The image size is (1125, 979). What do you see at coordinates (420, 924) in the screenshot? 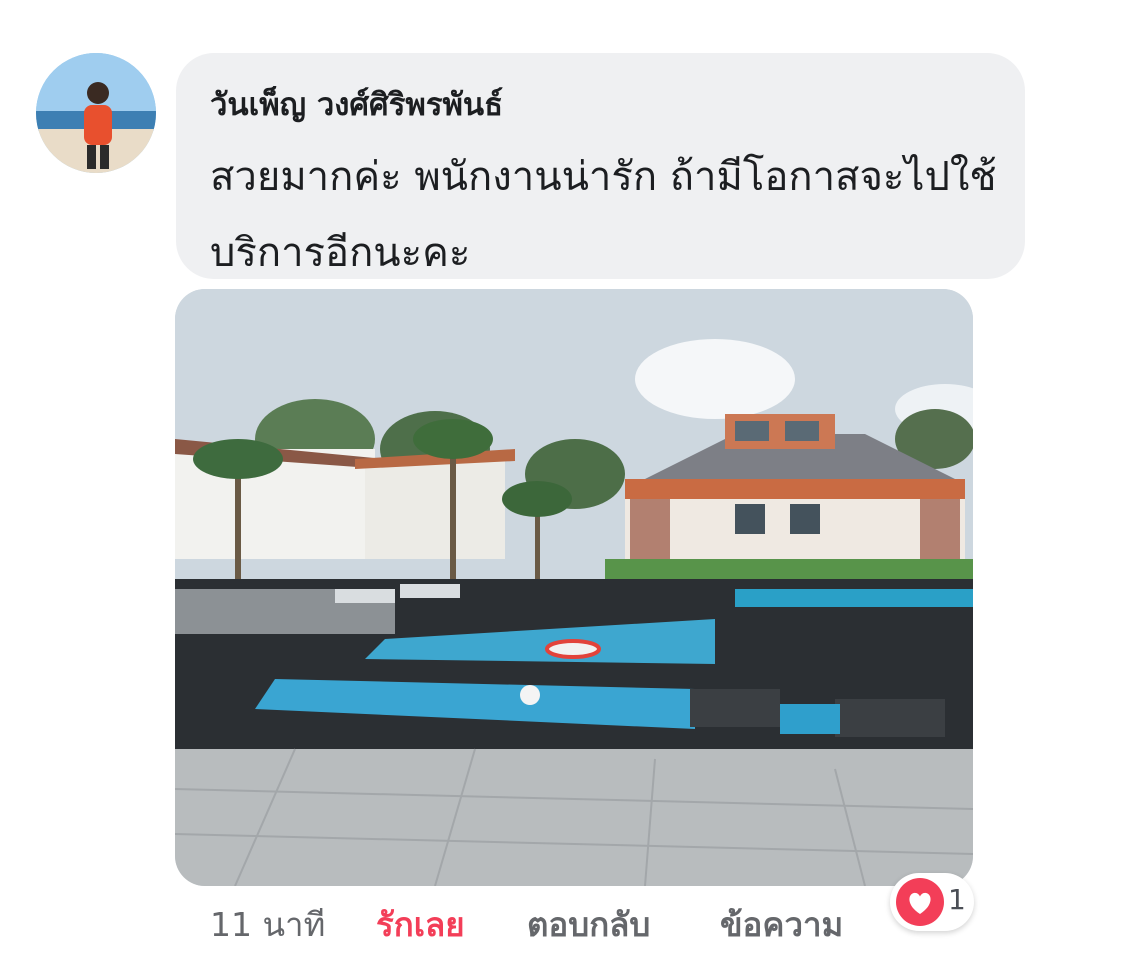
I see `love-button: รักเลย` at bounding box center [420, 924].